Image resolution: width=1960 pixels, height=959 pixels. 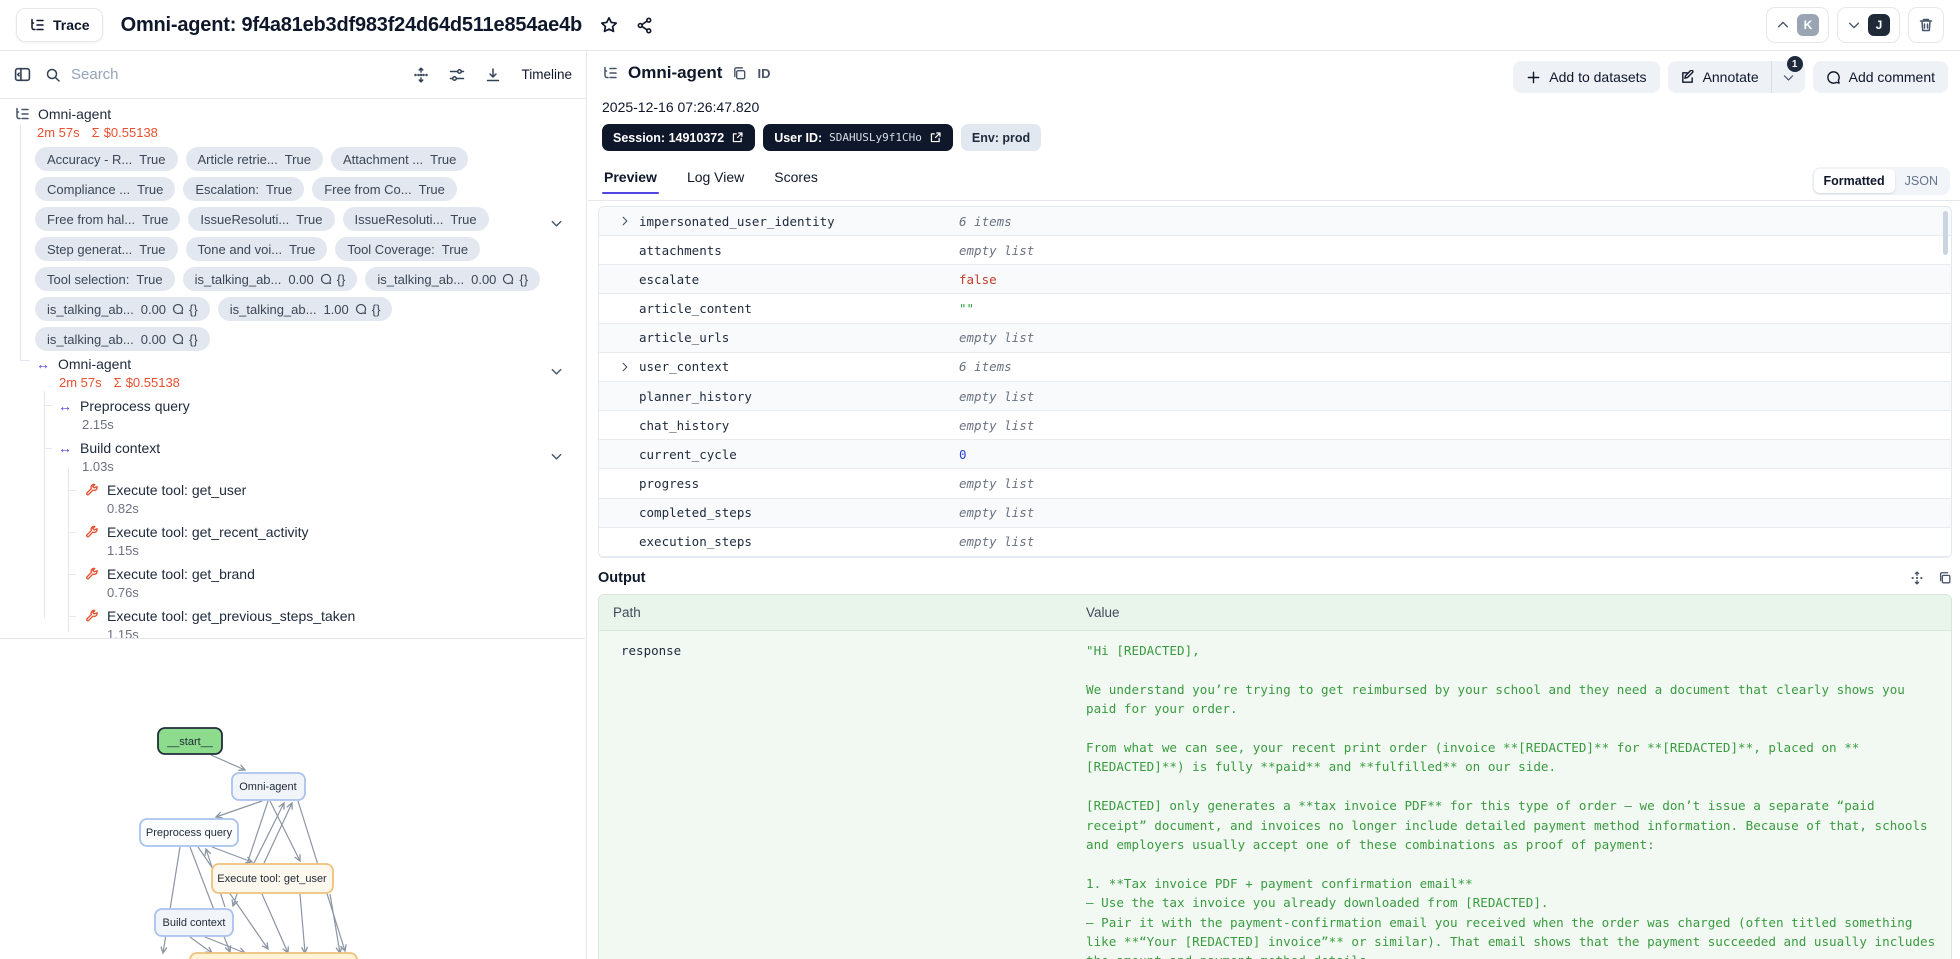 I want to click on row-key: attachments, so click(x=680, y=250).